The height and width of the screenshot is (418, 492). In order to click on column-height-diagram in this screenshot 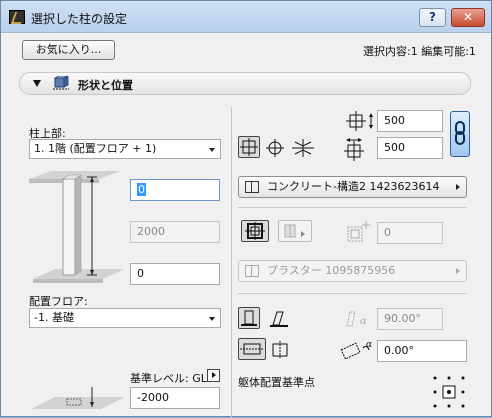, I will do `click(77, 227)`.